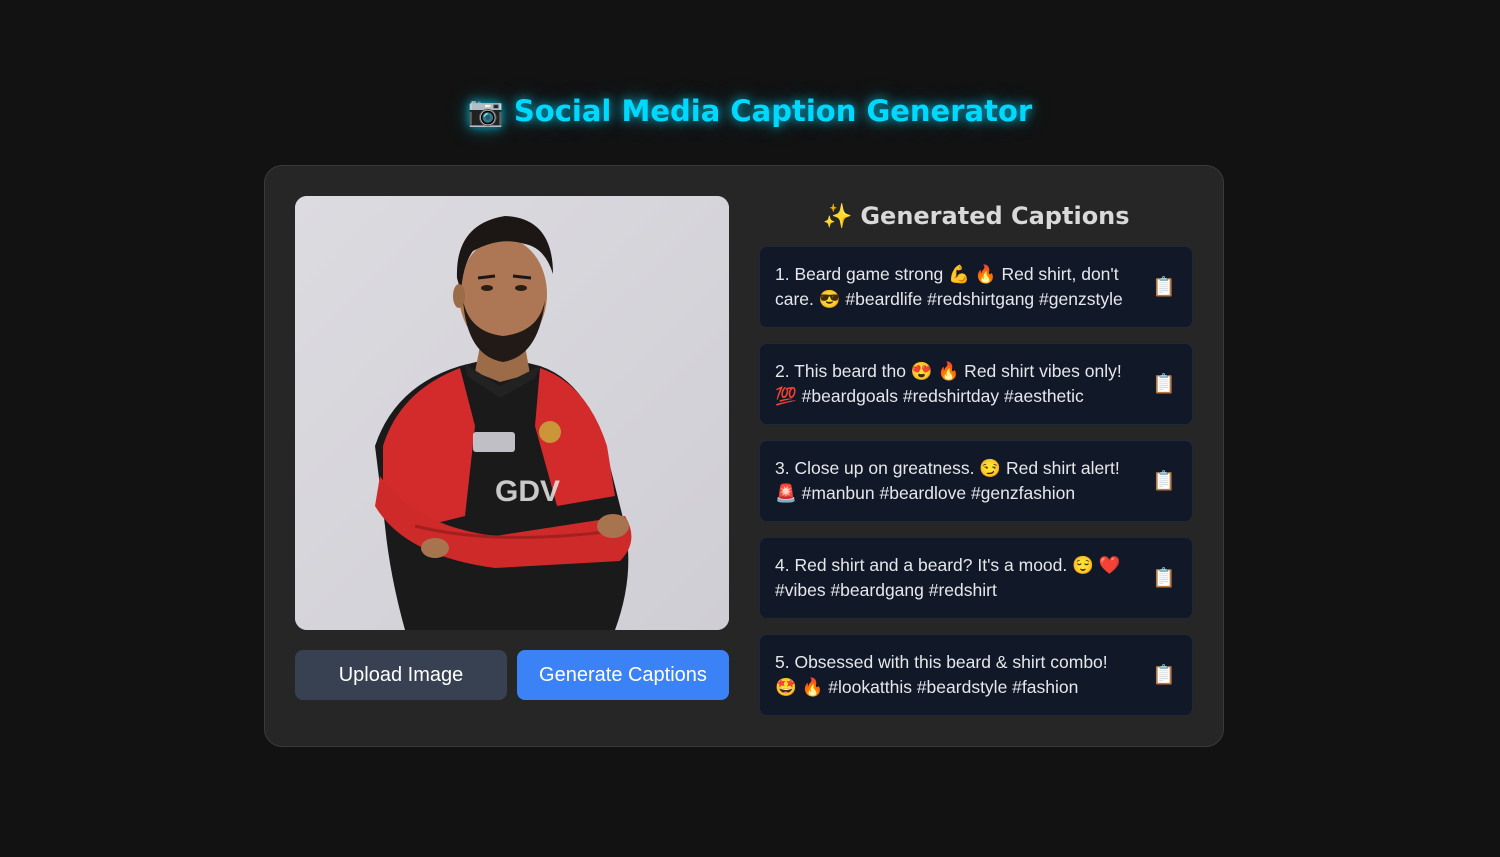 The height and width of the screenshot is (857, 1500). Describe the element at coordinates (485, 111) in the screenshot. I see `camera-icon: 📷` at that location.